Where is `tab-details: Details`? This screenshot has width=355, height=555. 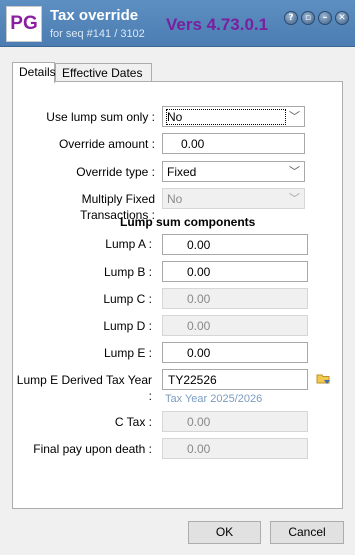
tab-details: Details is located at coordinates (34, 72).